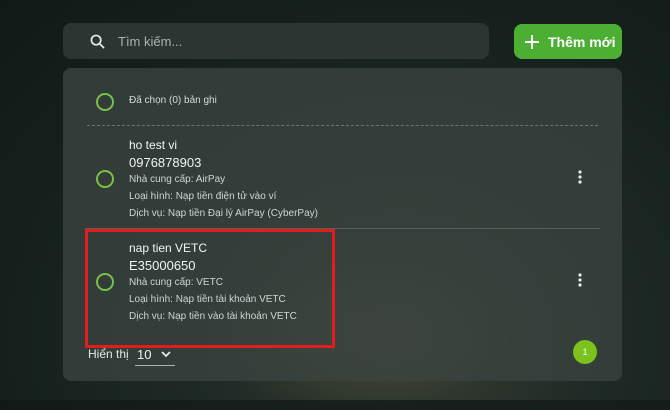  Describe the element at coordinates (342, 125) in the screenshot. I see `divider` at that location.